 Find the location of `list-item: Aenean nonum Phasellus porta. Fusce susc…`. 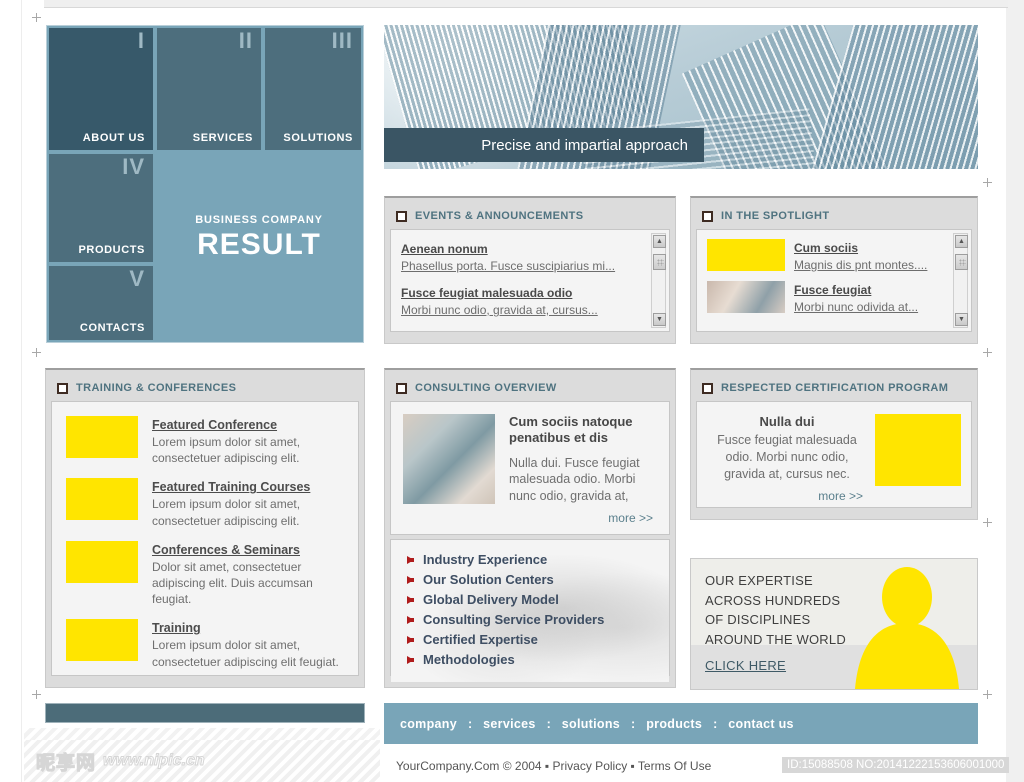

list-item: Aenean nonum Phasellus porta. Fusce susc… is located at coordinates (524, 256).